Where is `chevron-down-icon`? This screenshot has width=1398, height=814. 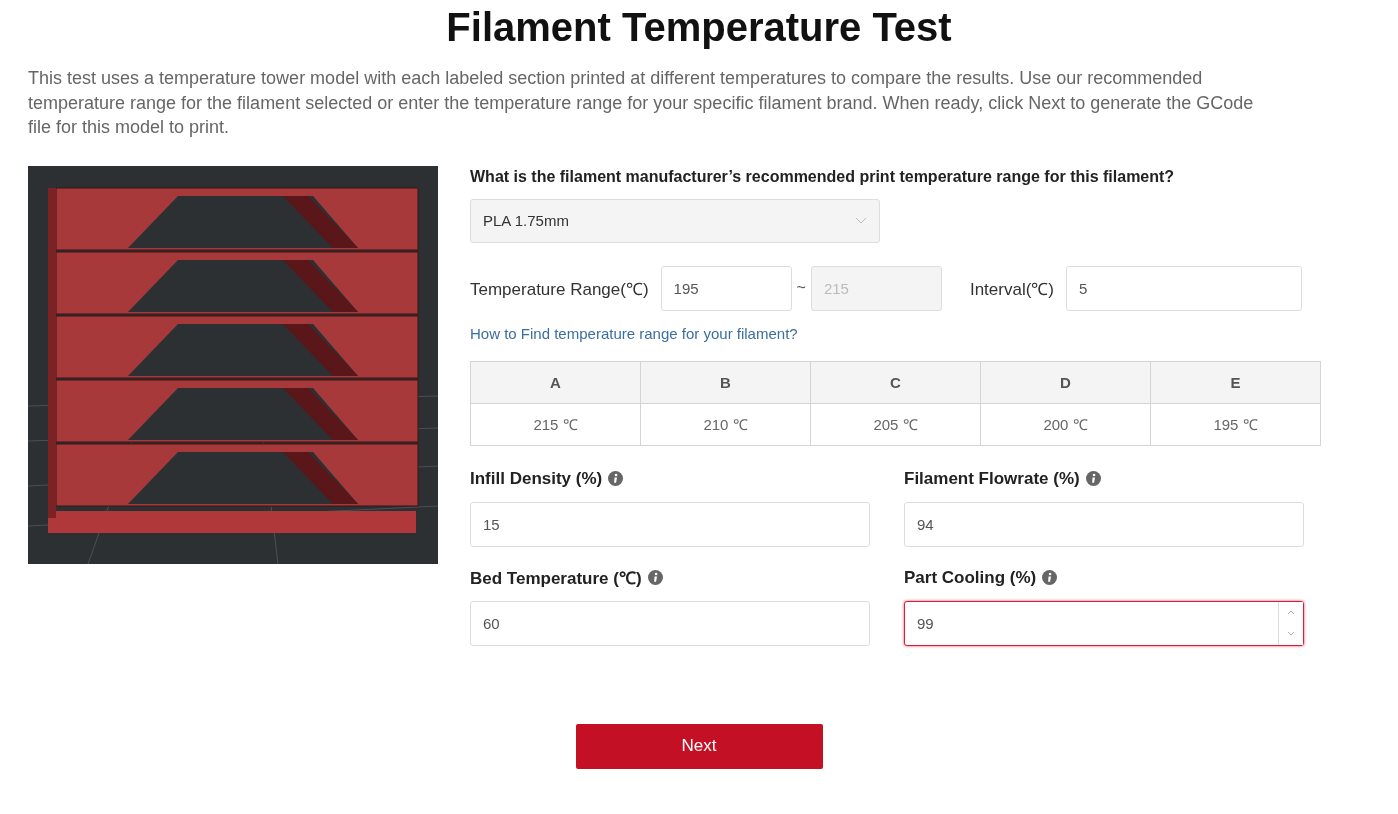
chevron-down-icon is located at coordinates (861, 220).